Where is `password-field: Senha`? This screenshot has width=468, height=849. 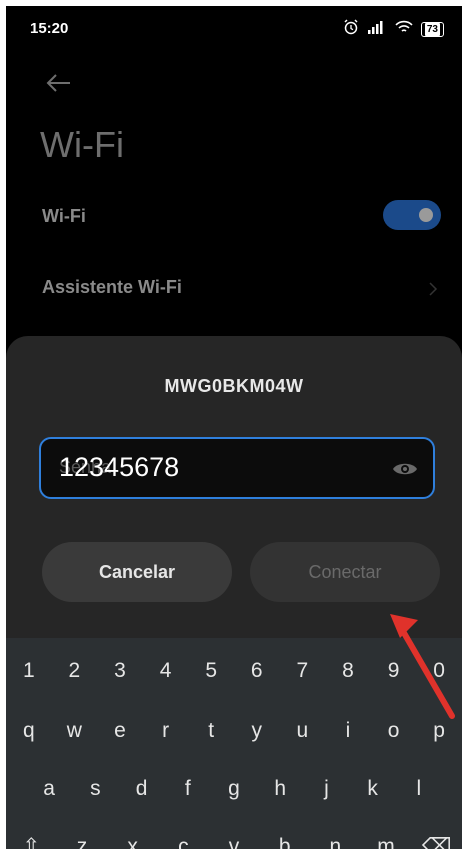
password-field: Senha is located at coordinates (237, 468).